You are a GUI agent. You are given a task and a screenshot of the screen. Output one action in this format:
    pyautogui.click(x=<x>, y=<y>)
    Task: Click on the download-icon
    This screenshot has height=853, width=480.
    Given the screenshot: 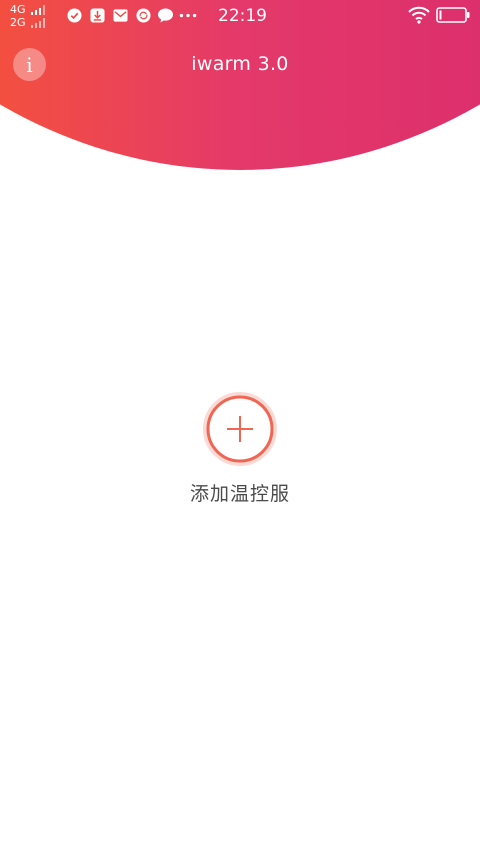 What is the action you would take?
    pyautogui.click(x=97, y=15)
    